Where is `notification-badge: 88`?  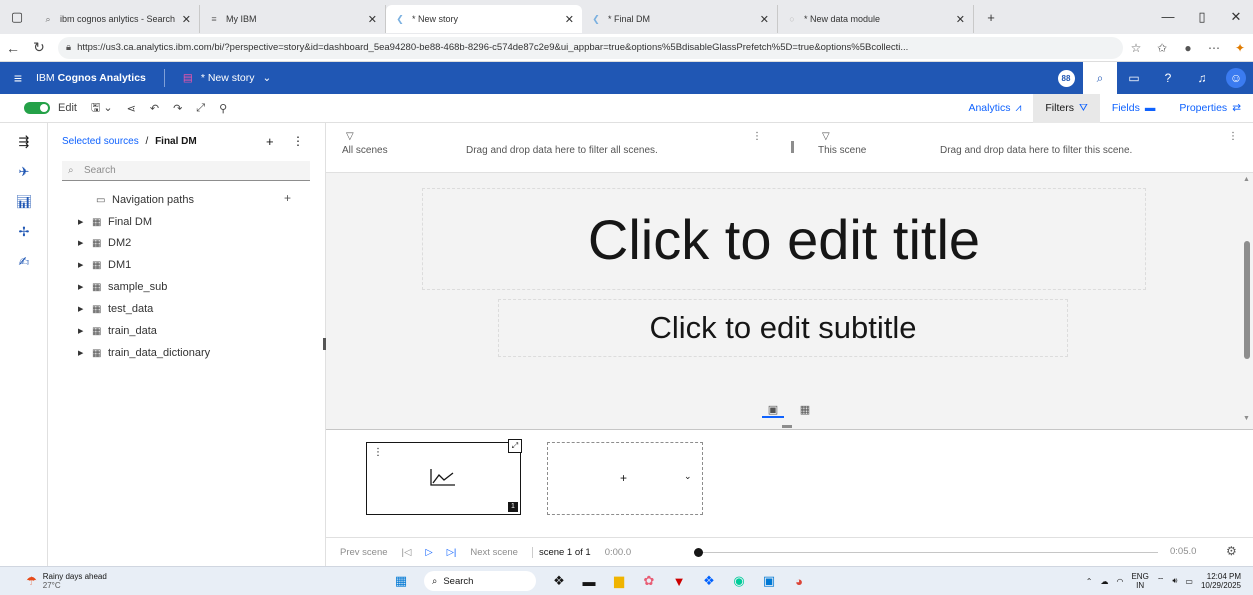 notification-badge: 88 is located at coordinates (1066, 78).